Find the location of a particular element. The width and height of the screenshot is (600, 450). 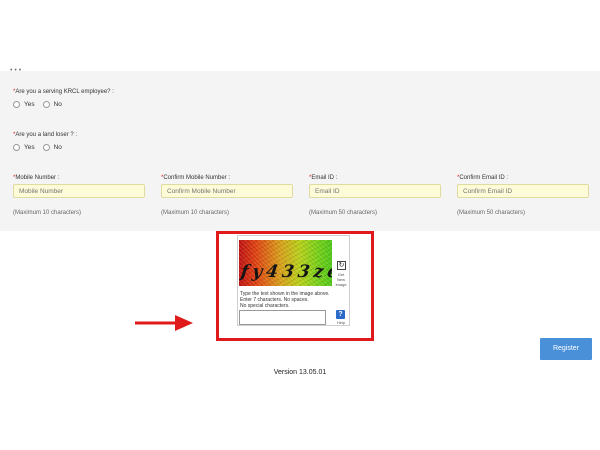

question-krcl-employee: *Are you a serving KRCL employee? : is located at coordinates (63, 92).